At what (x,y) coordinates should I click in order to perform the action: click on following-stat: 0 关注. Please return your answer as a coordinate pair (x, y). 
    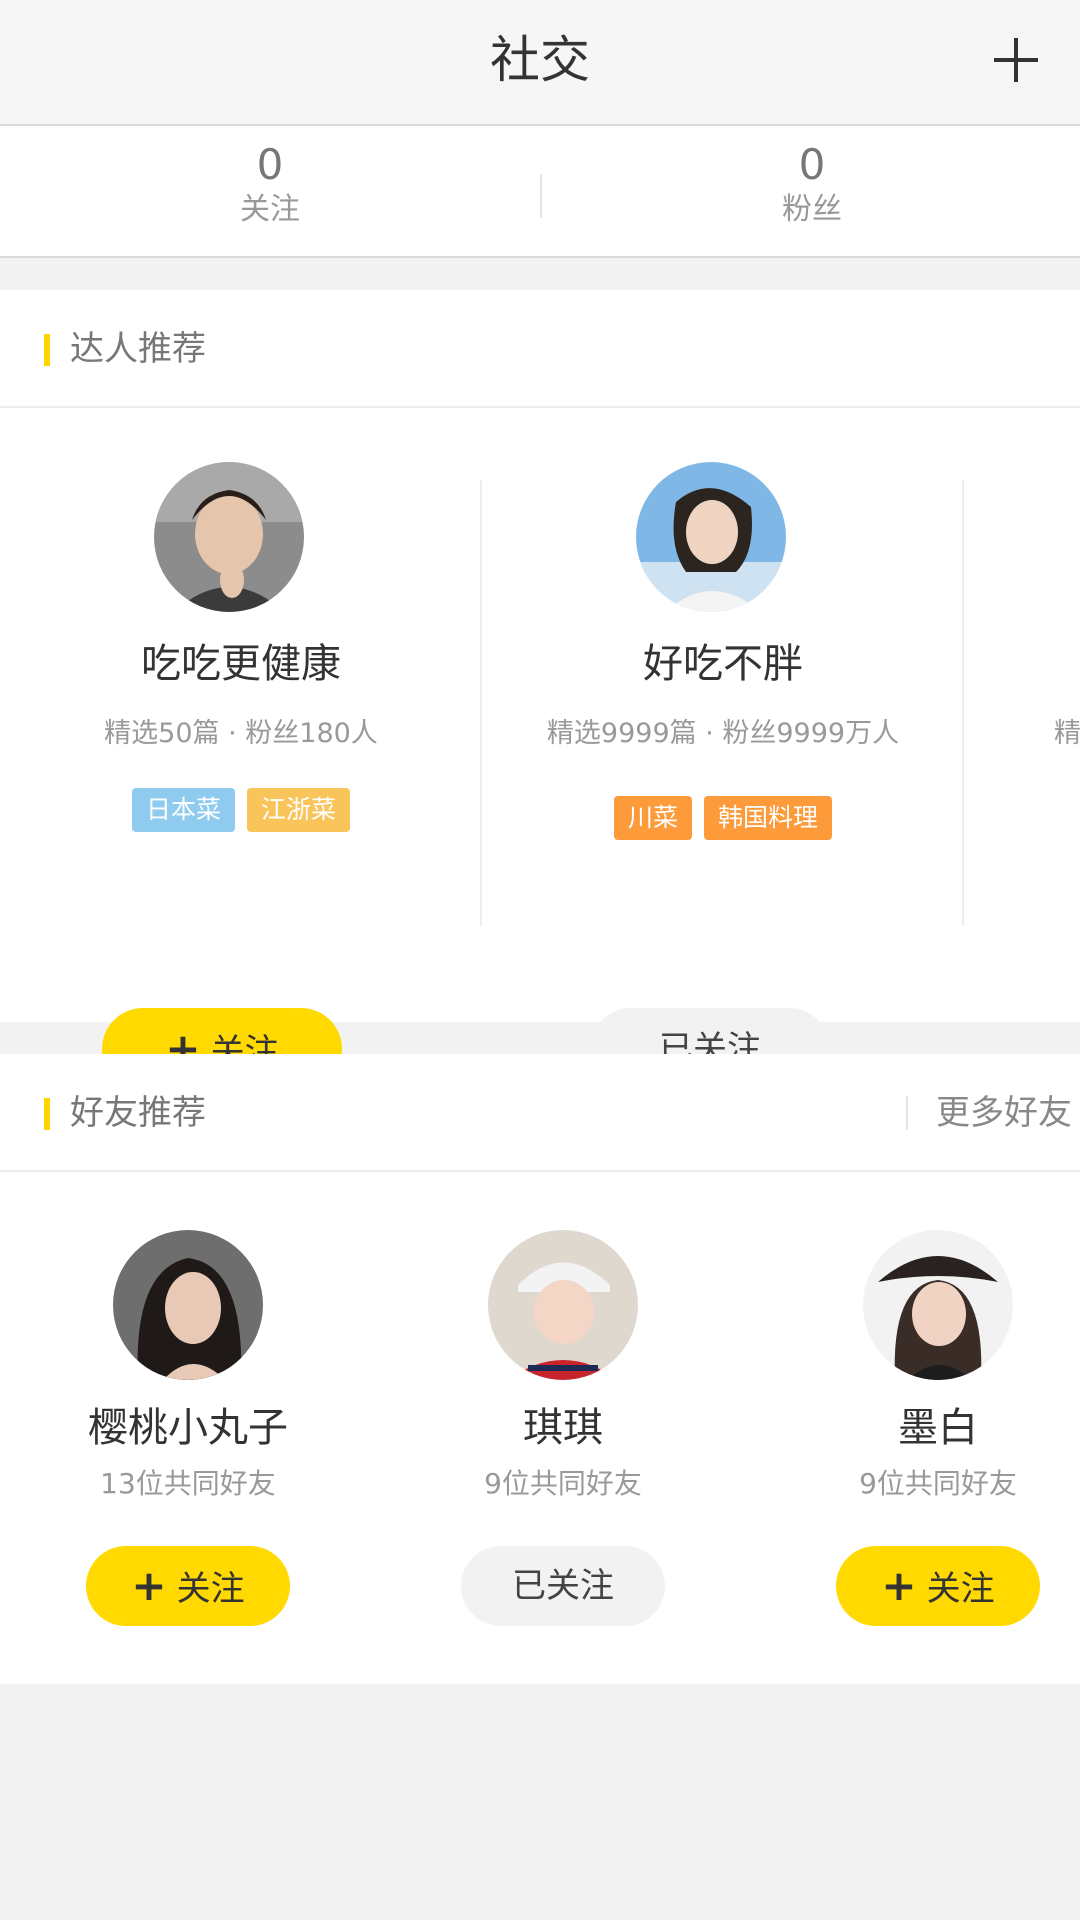
    Looking at the image, I should click on (270, 185).